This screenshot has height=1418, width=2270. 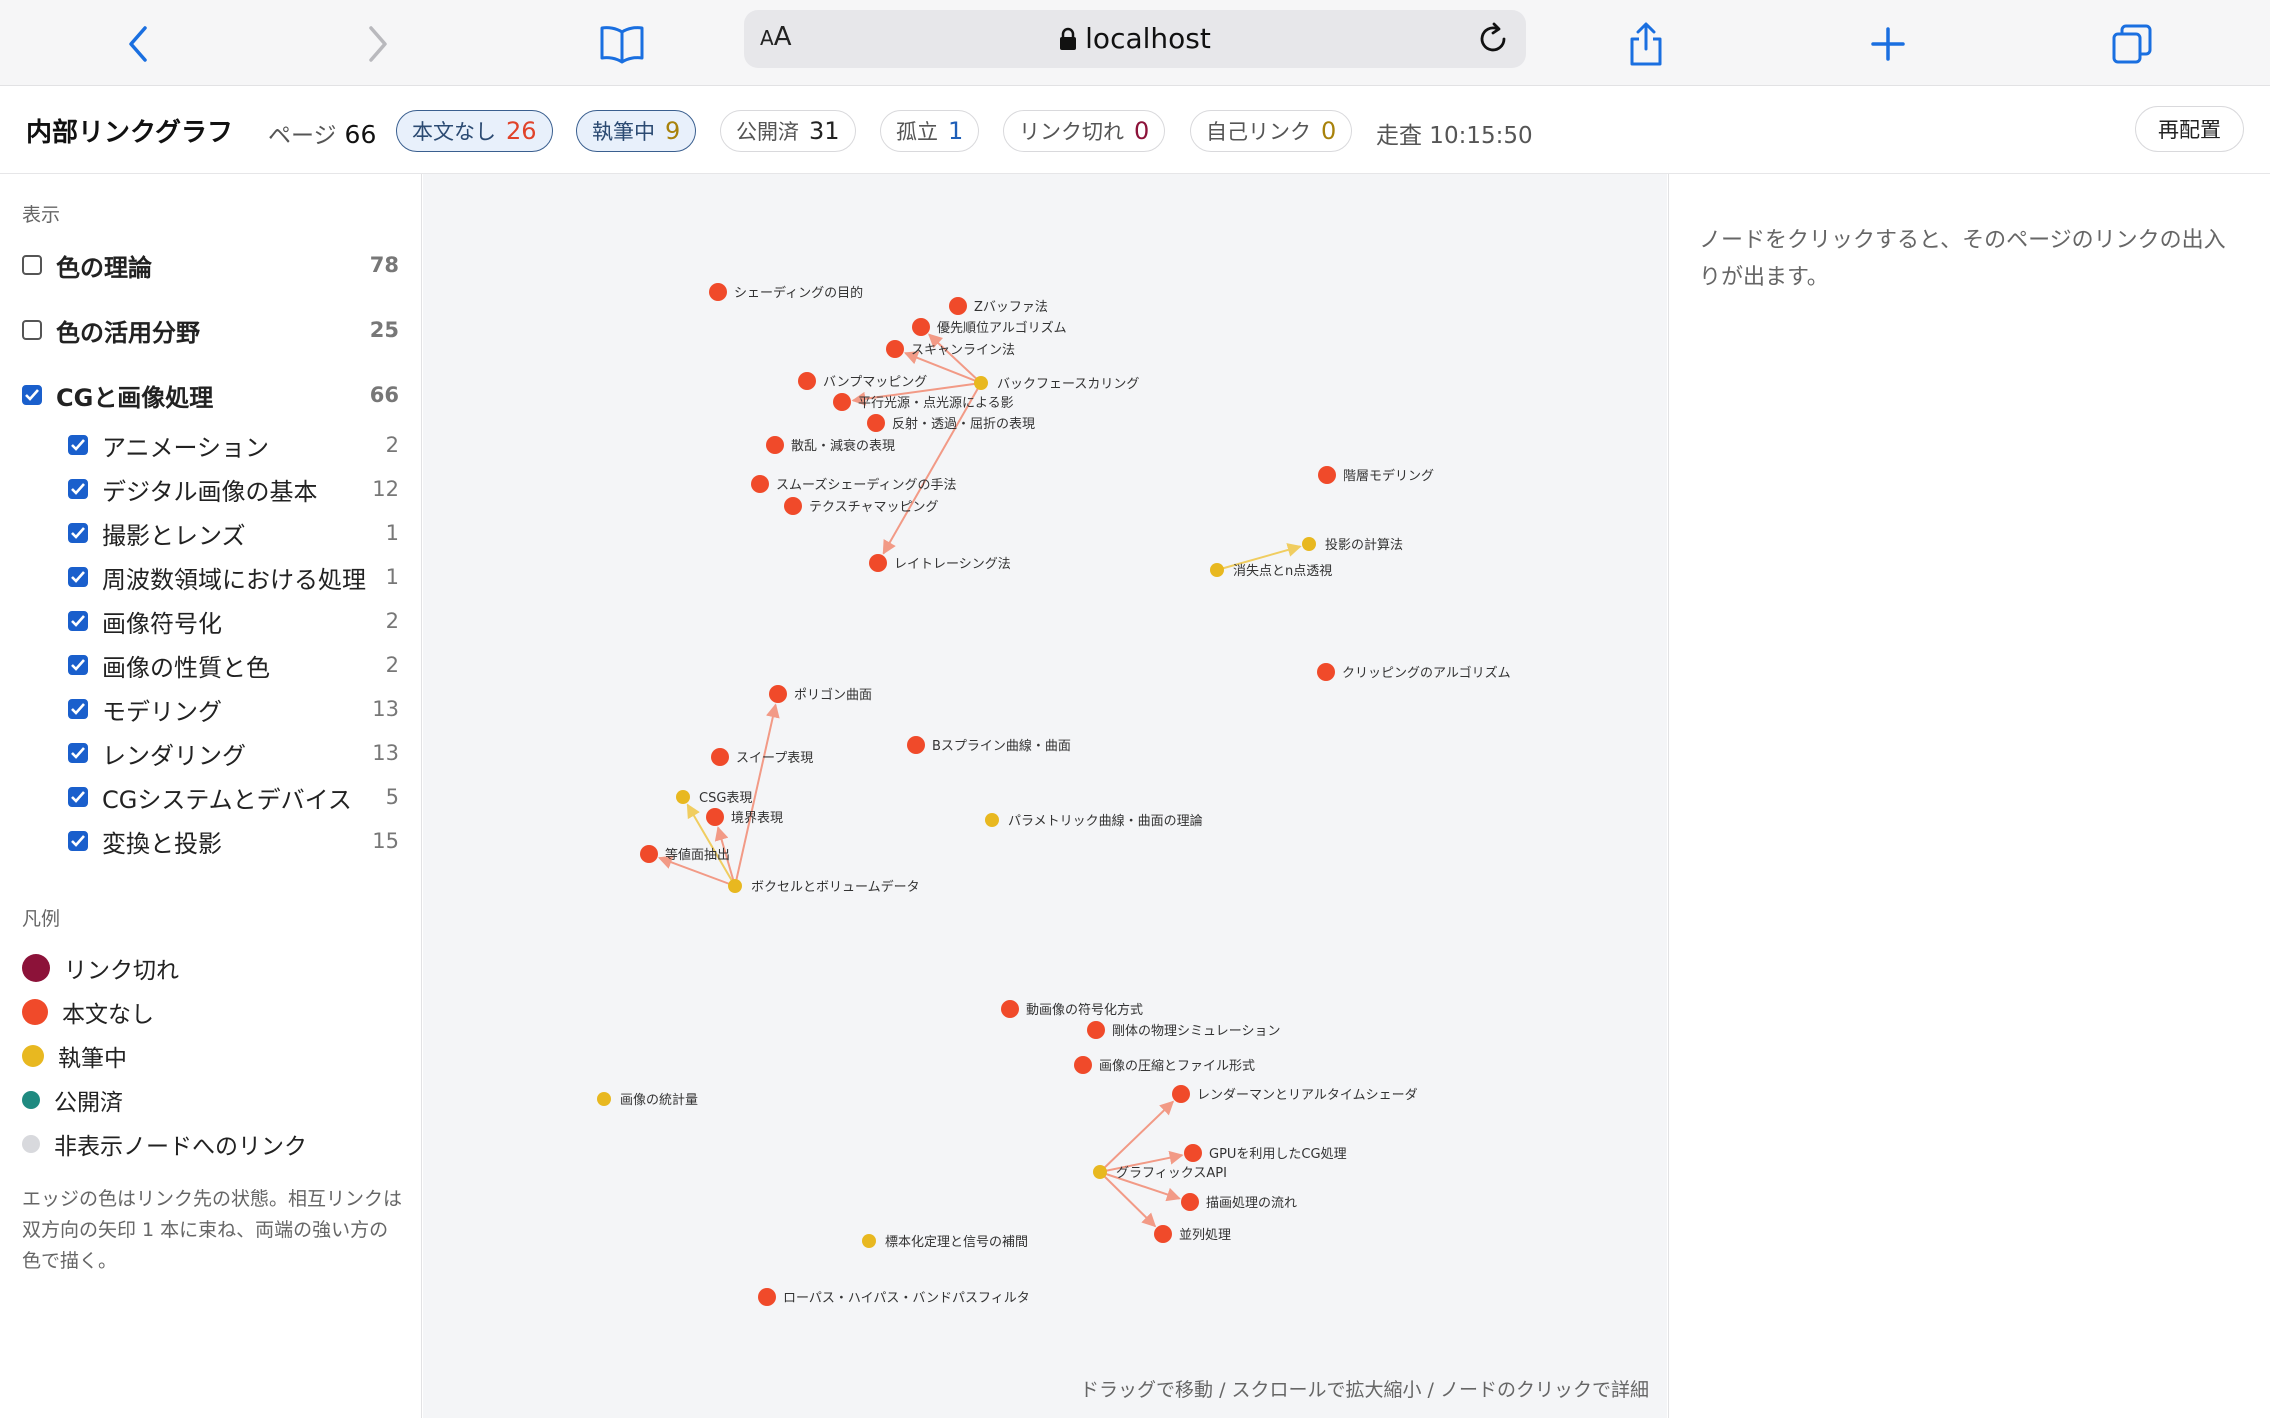 I want to click on graph-node: レンダーマンとリアルタイムシェーダ, so click(x=1295, y=1094).